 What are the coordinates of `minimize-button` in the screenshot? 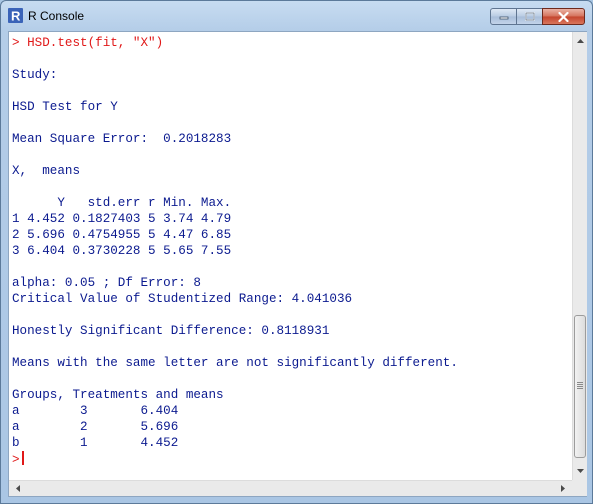 It's located at (503, 16).